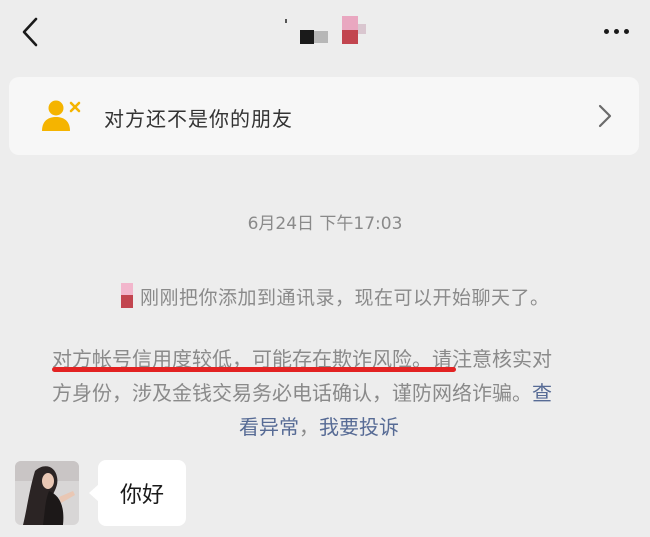 Image resolution: width=650 pixels, height=537 pixels. I want to click on contact-avatar-image, so click(47, 493).